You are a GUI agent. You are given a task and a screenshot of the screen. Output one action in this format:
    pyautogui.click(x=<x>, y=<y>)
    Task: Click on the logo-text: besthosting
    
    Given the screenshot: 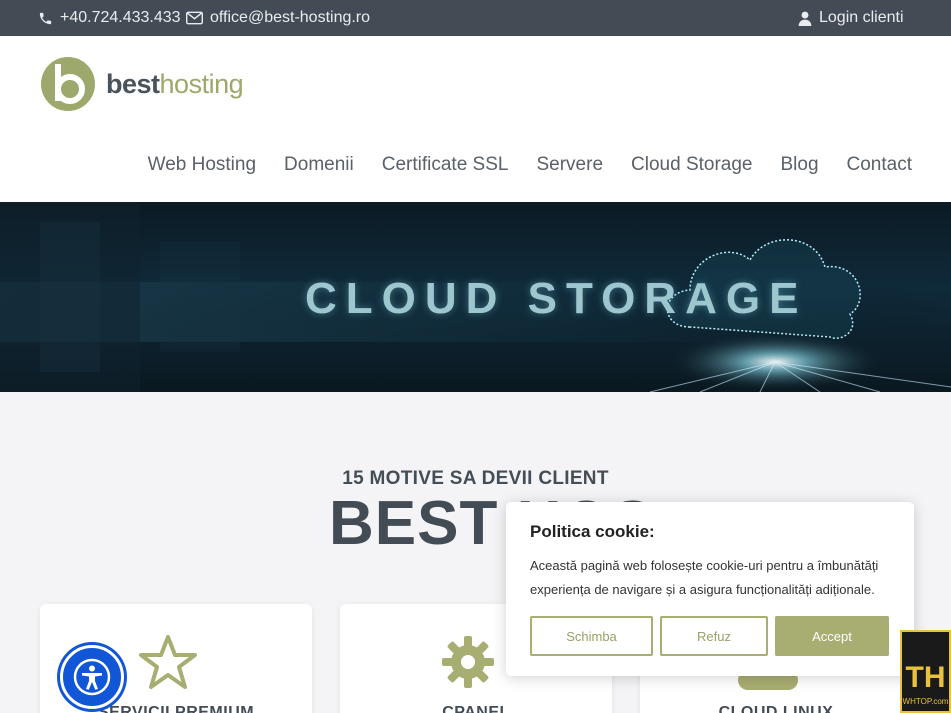 What is the action you would take?
    pyautogui.click(x=175, y=84)
    